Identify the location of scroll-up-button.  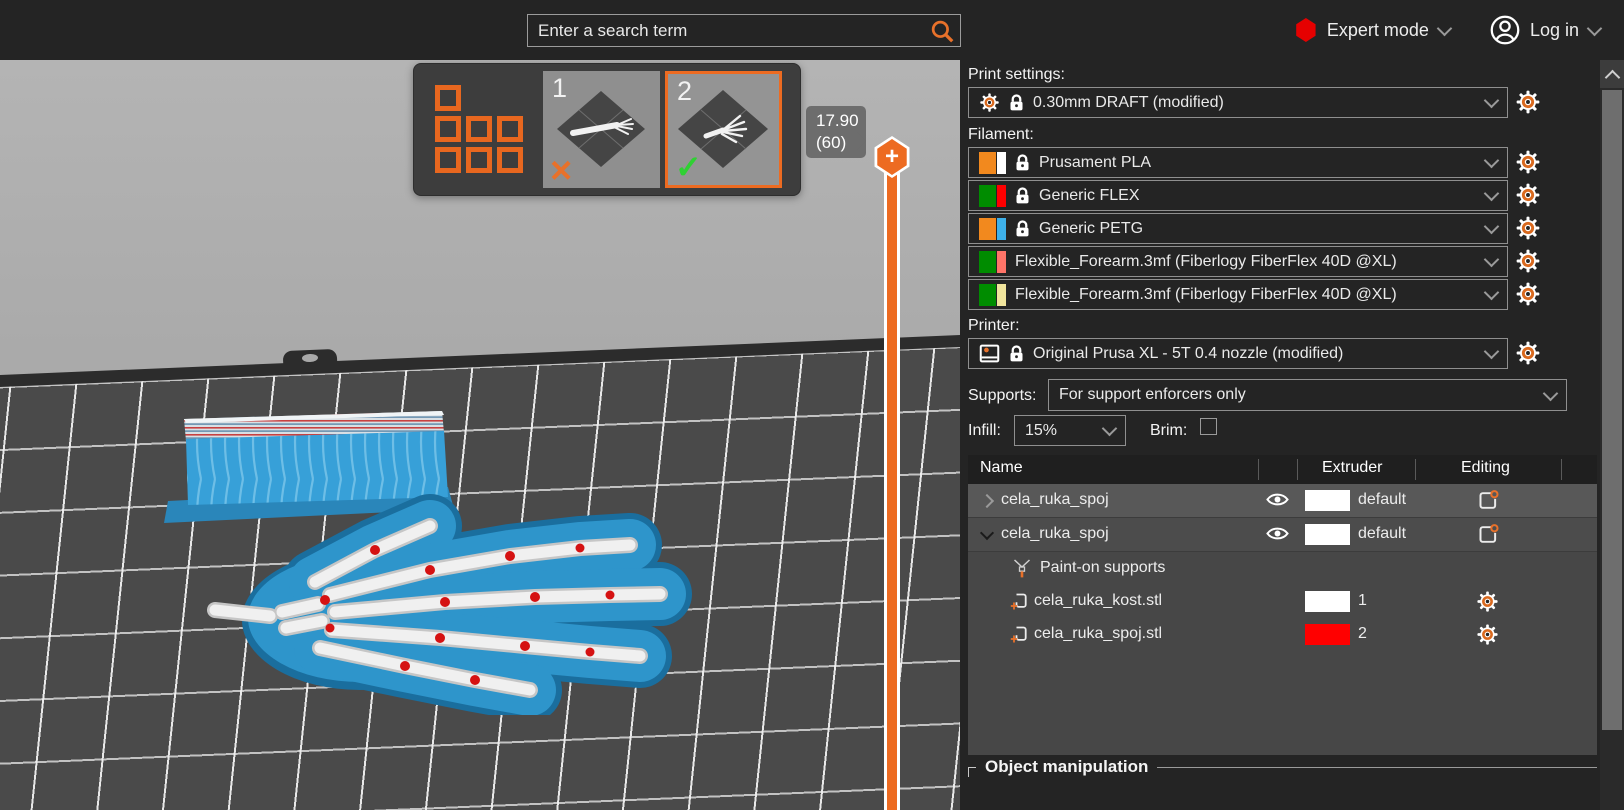
(1612, 74).